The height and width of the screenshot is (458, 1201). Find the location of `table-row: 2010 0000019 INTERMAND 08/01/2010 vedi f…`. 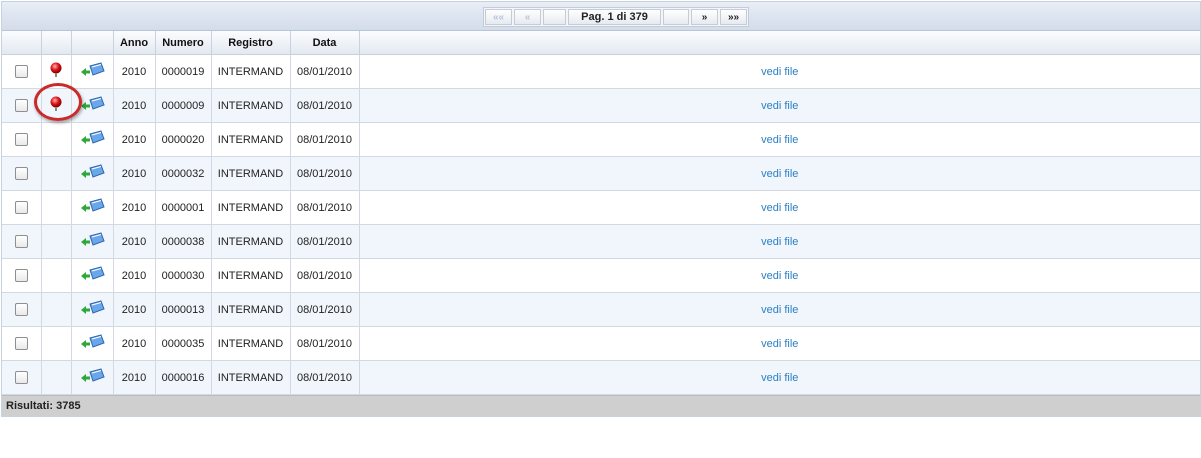

table-row: 2010 0000019 INTERMAND 08/01/2010 vedi f… is located at coordinates (601, 71).